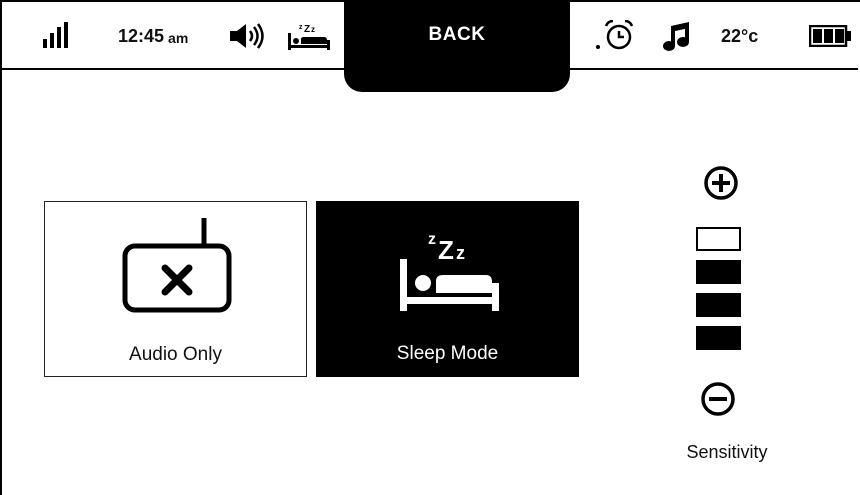 The image size is (860, 495). Describe the element at coordinates (457, 34) in the screenshot. I see `back-label: BACK` at that location.